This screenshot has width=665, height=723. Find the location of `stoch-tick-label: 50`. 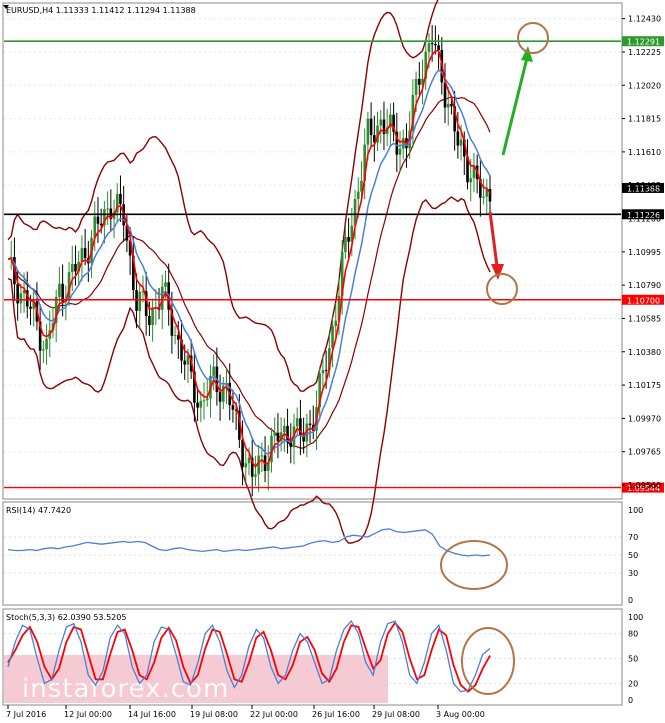

stoch-tick-label: 50 is located at coordinates (633, 659).